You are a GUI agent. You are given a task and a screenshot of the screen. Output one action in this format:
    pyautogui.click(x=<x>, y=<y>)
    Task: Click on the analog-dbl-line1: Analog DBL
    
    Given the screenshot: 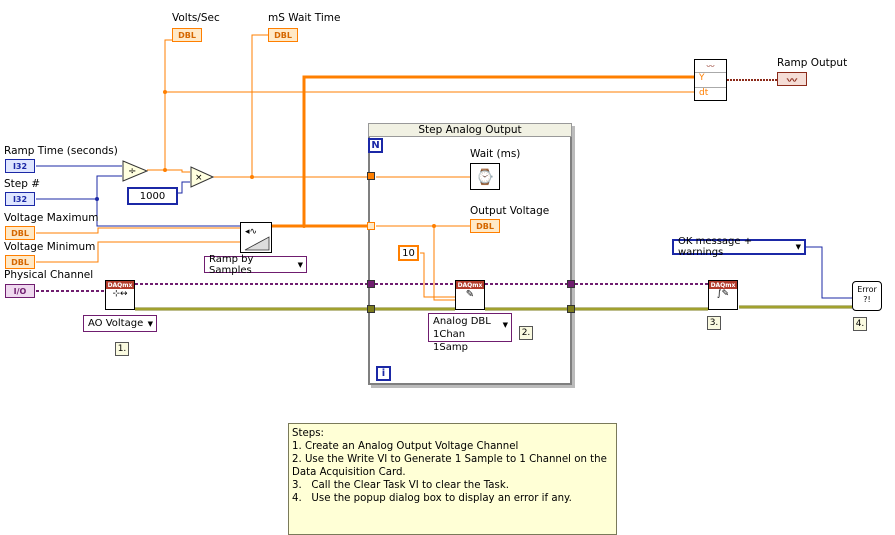 What is the action you would take?
    pyautogui.click(x=462, y=321)
    